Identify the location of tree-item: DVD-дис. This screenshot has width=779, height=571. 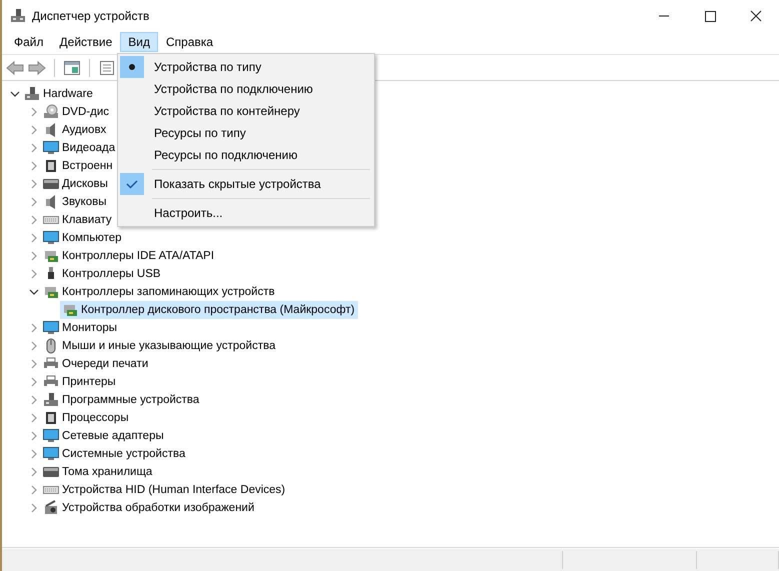
(76, 112).